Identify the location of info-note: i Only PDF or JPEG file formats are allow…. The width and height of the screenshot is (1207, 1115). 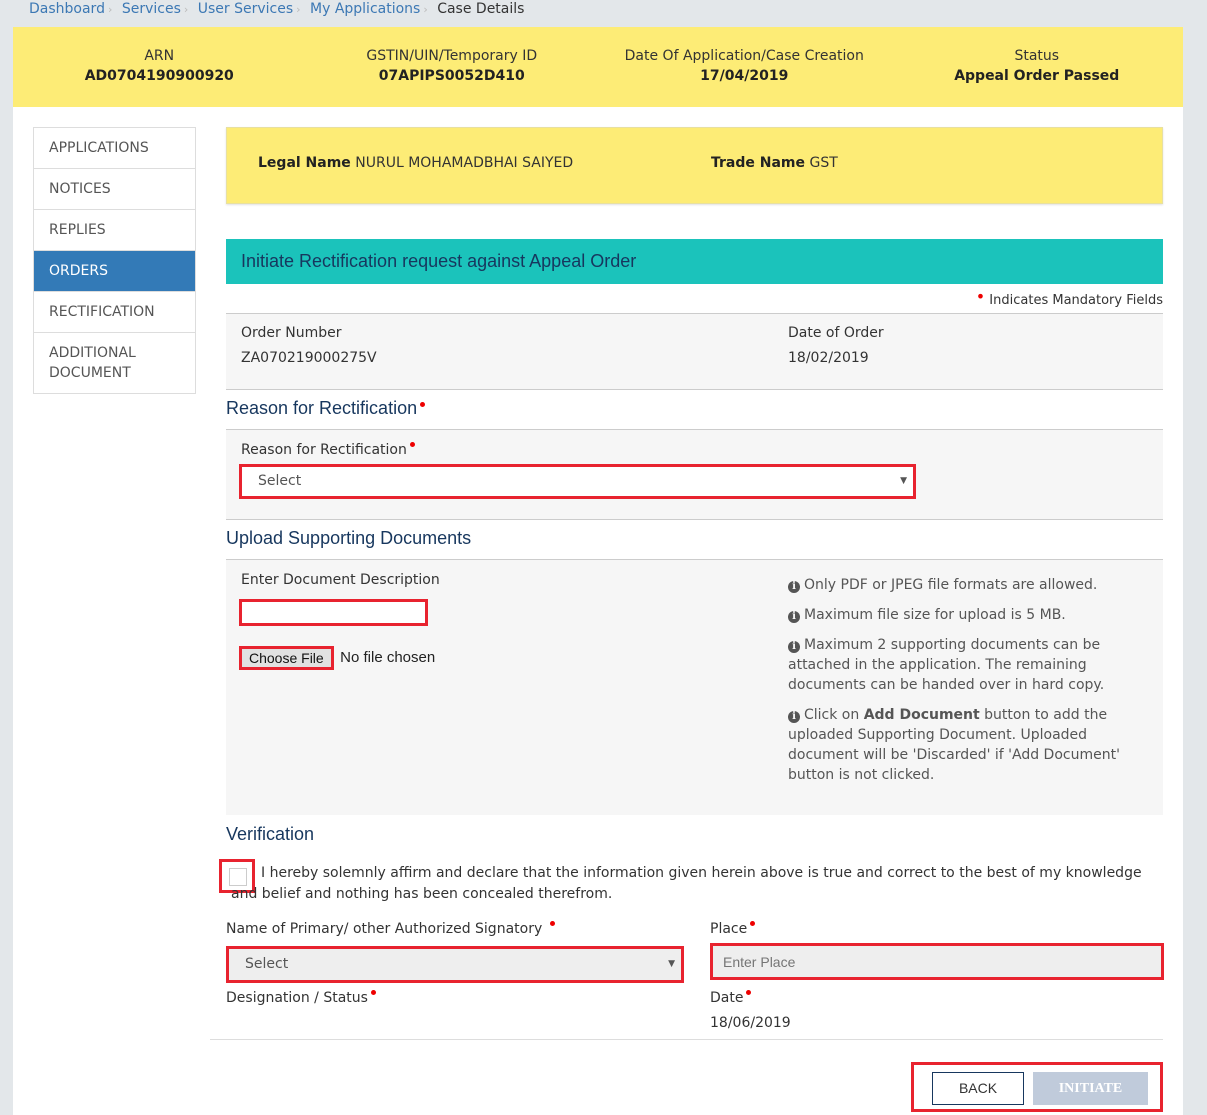
(958, 585).